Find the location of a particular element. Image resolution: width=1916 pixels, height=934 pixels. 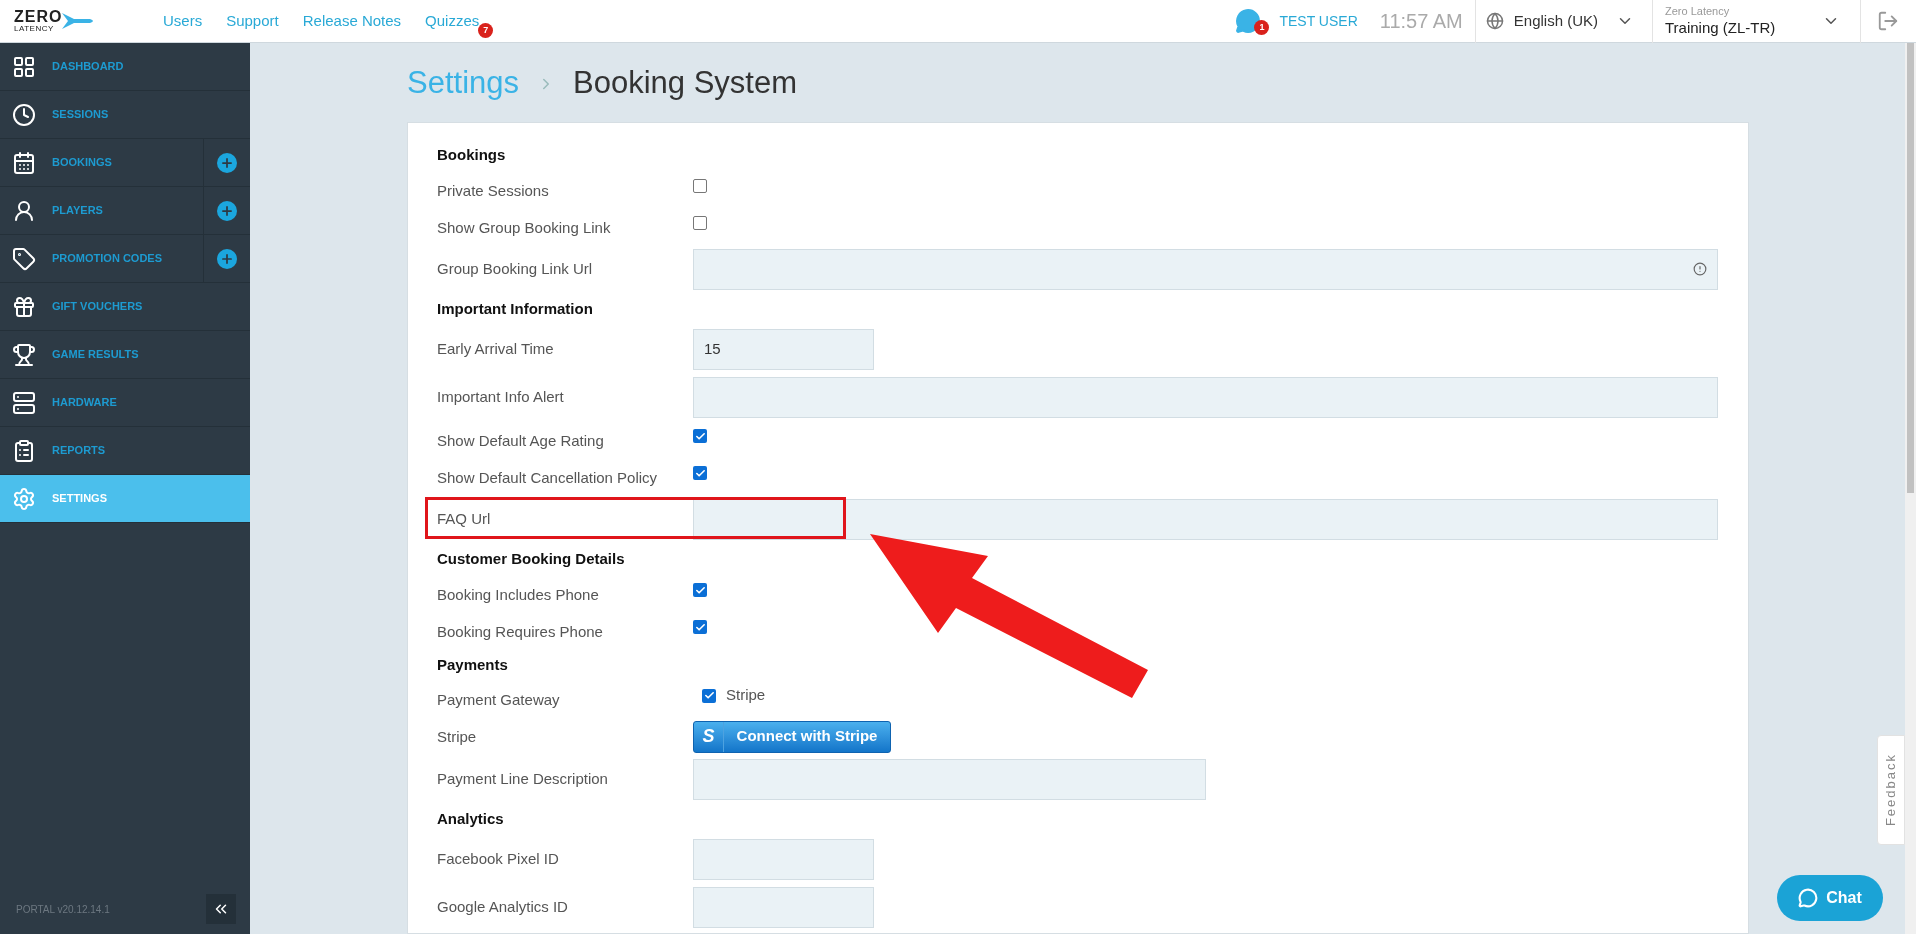

logout-icon is located at coordinates (1888, 21).